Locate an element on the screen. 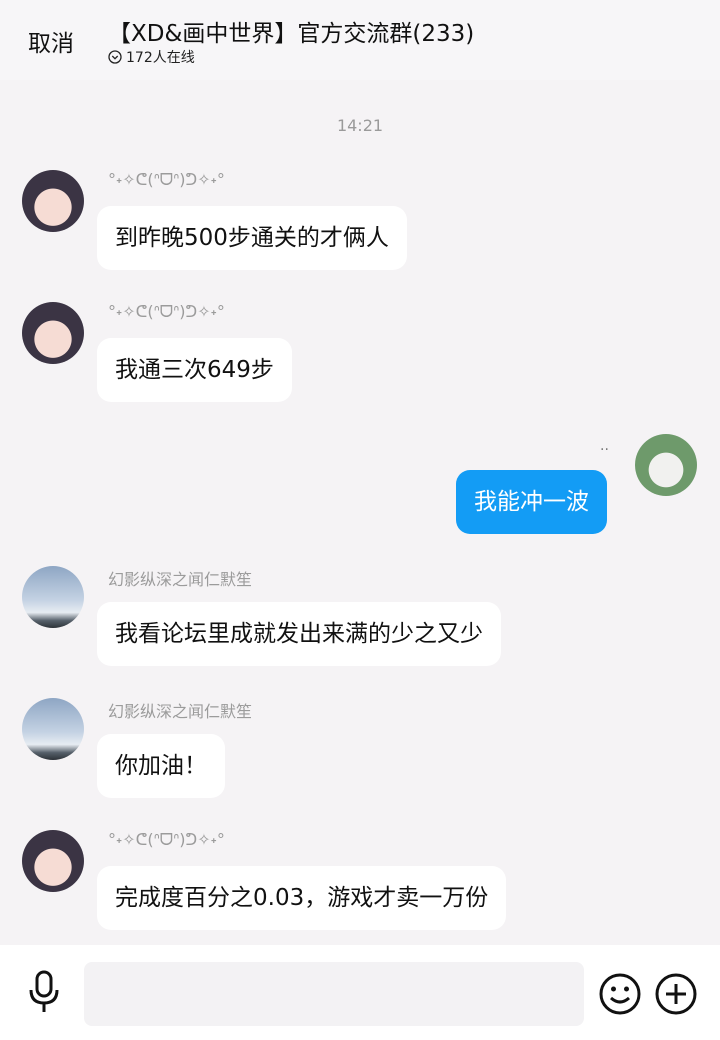  plus-circle-icon is located at coordinates (676, 994).